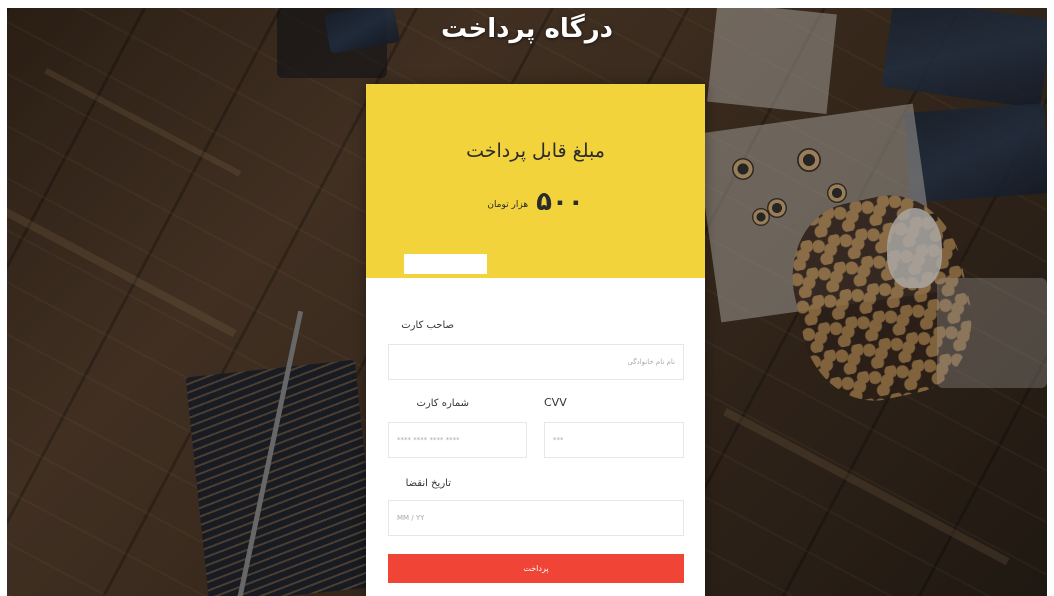  What do you see at coordinates (445, 264) in the screenshot?
I see `card-chip-placeholder` at bounding box center [445, 264].